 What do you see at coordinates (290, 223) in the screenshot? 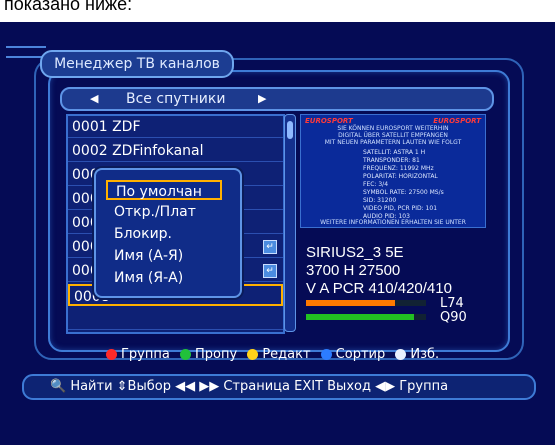
I see `list-scrollbar` at bounding box center [290, 223].